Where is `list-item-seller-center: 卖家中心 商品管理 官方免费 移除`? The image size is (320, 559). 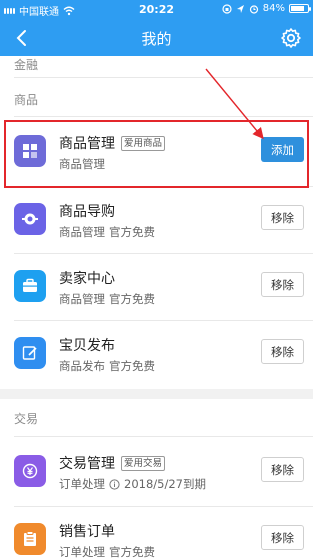
list-item-seller-center: 卖家中心 商品管理 官方免费 移除 is located at coordinates (156, 287).